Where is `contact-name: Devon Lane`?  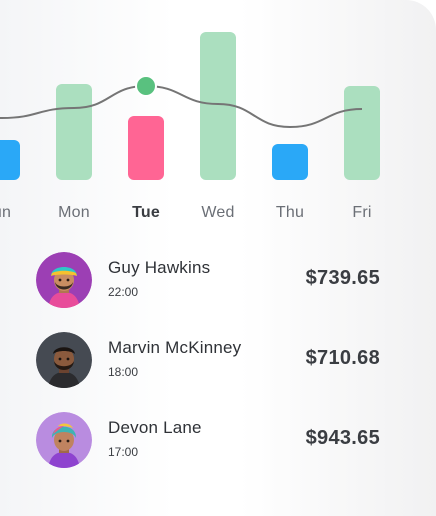
contact-name: Devon Lane is located at coordinates (155, 427).